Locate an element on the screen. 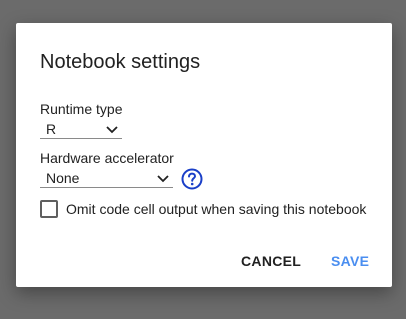 This screenshot has height=319, width=406. save-button: SAVE is located at coordinates (350, 261).